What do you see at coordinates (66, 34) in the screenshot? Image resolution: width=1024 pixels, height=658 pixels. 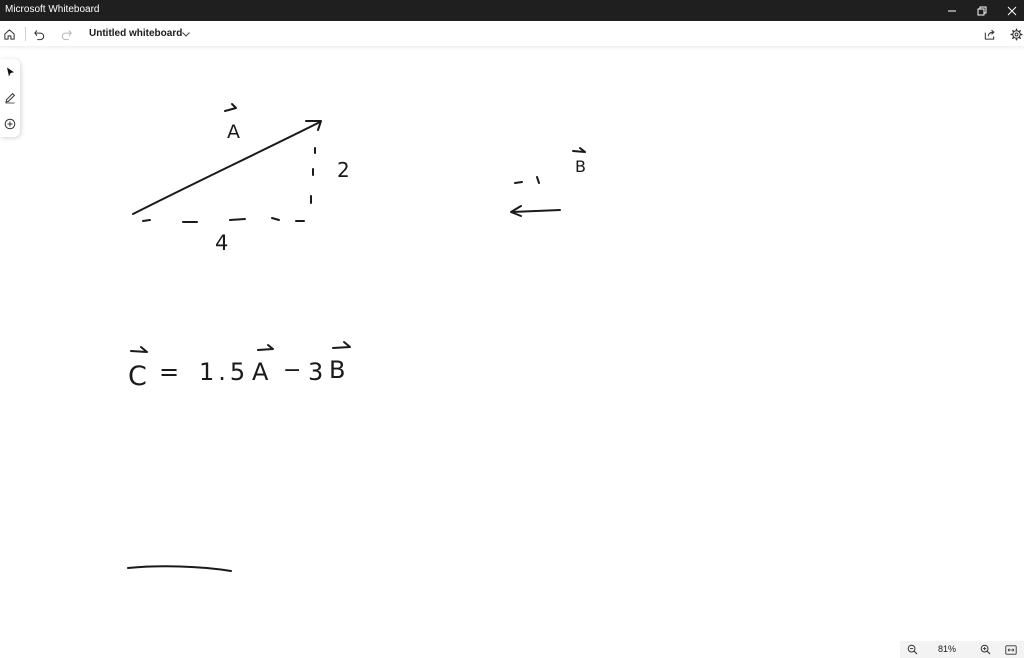 I see `redo-icon` at bounding box center [66, 34].